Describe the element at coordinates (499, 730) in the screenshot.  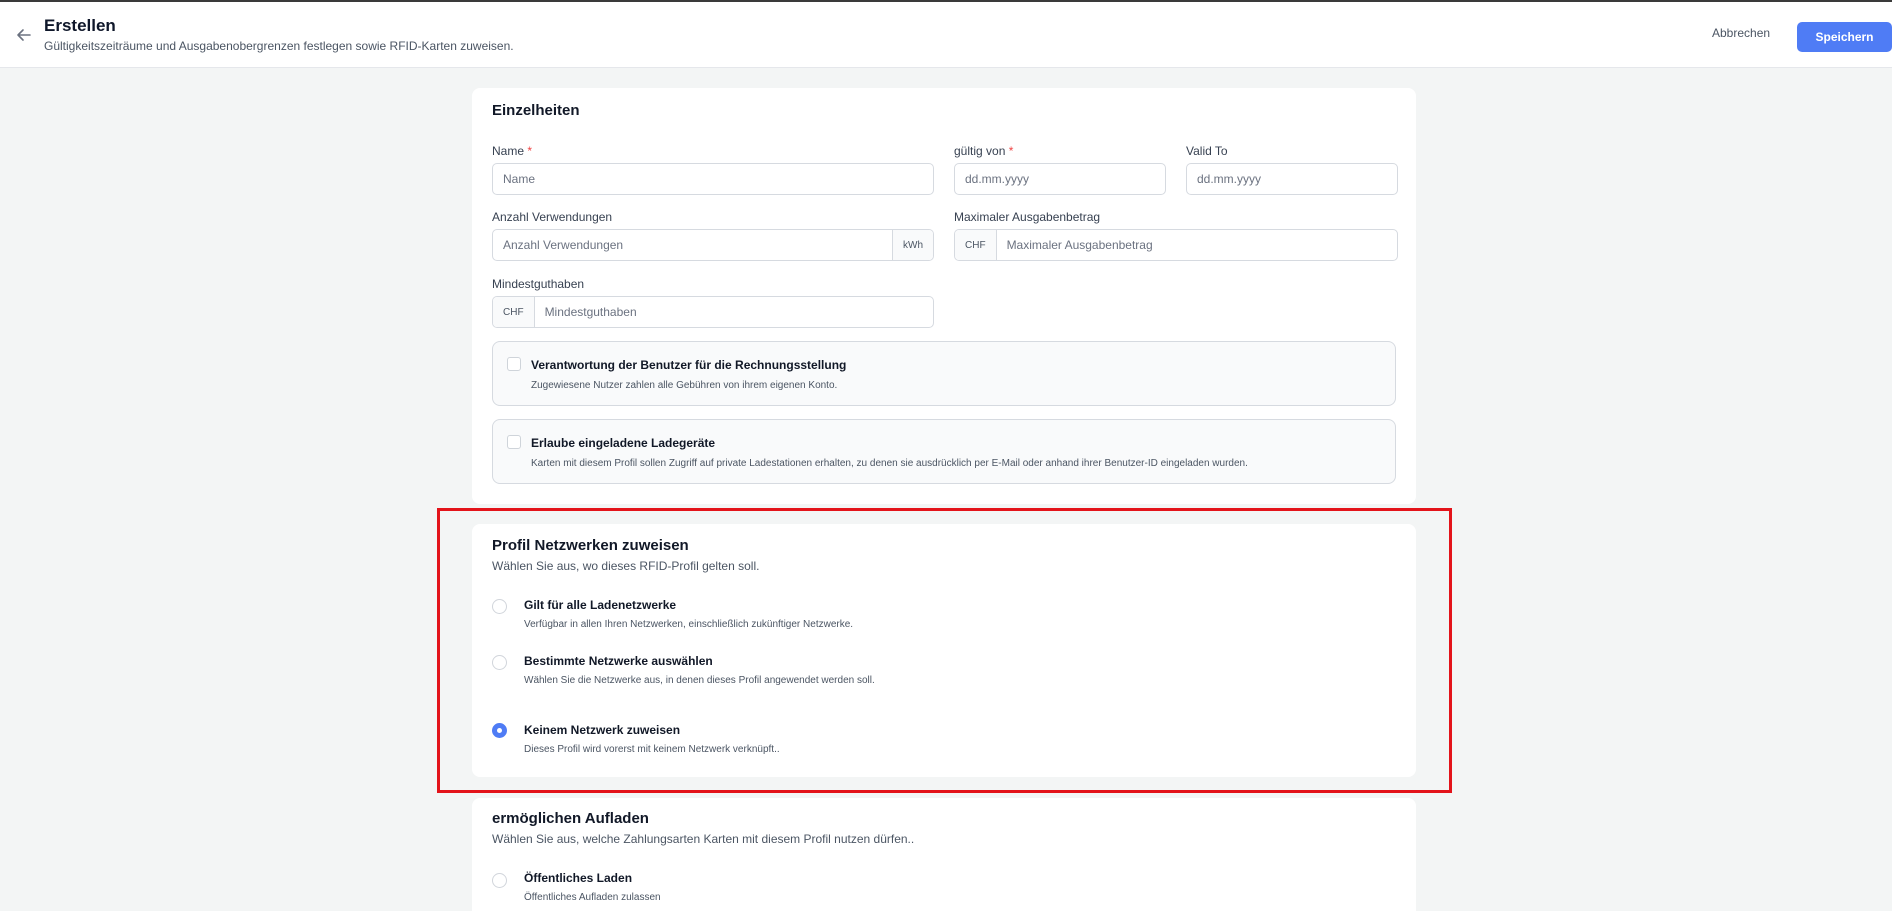
I see `radio-no-network` at that location.